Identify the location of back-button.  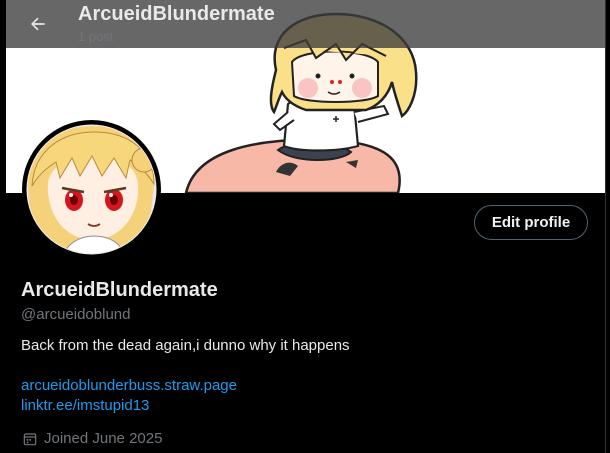
(38, 24).